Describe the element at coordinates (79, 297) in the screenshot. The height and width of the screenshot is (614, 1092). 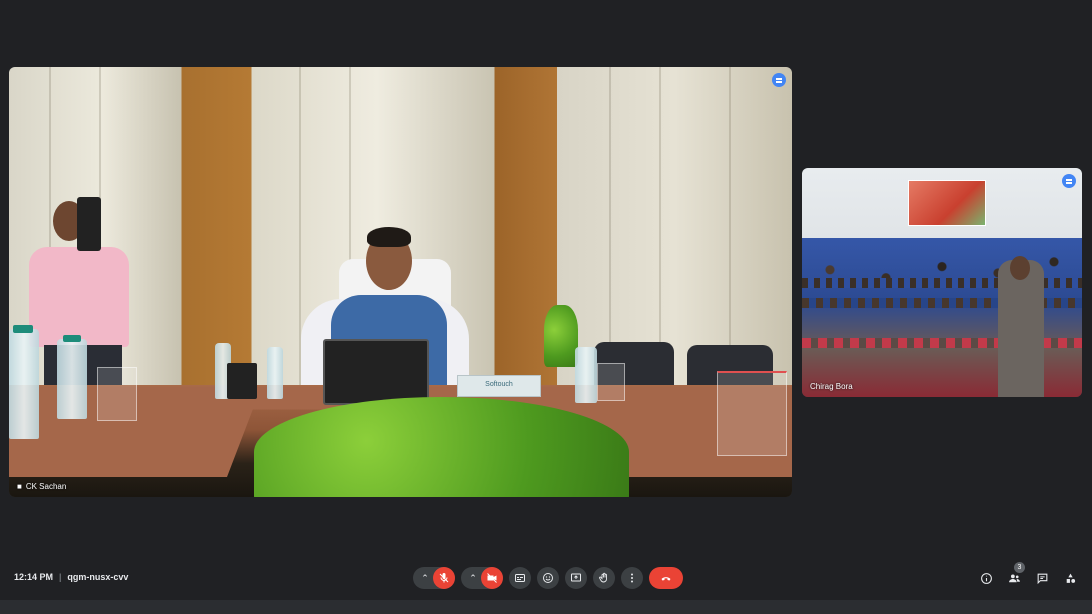
I see `photographer-body` at that location.